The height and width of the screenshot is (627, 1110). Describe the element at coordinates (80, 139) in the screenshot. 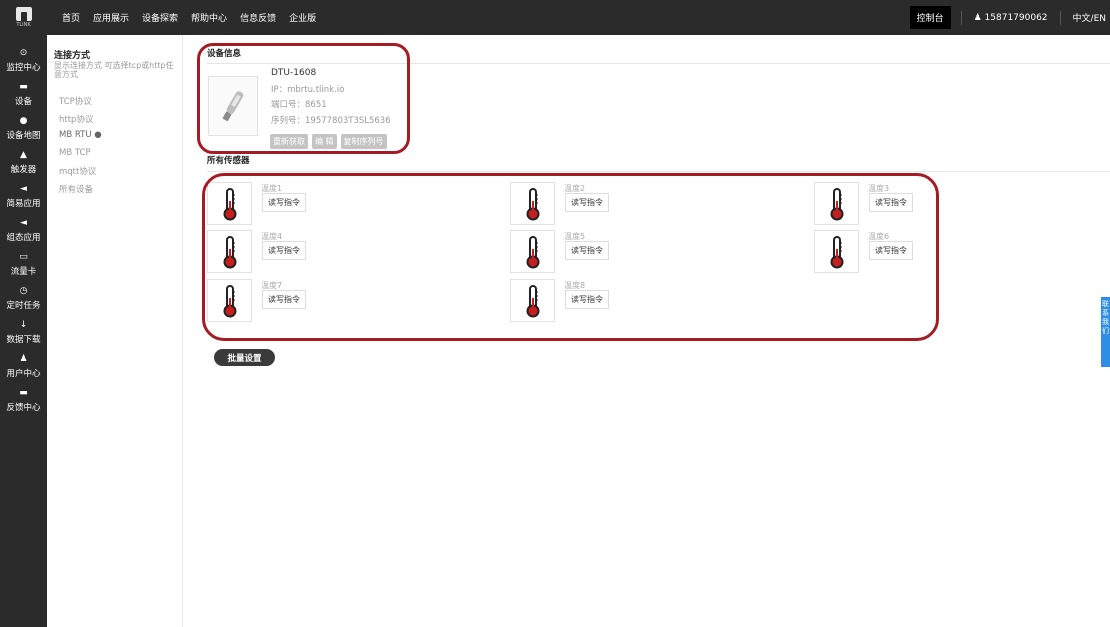

I see `connection-item-mb-rtu: MB RTU ●` at that location.